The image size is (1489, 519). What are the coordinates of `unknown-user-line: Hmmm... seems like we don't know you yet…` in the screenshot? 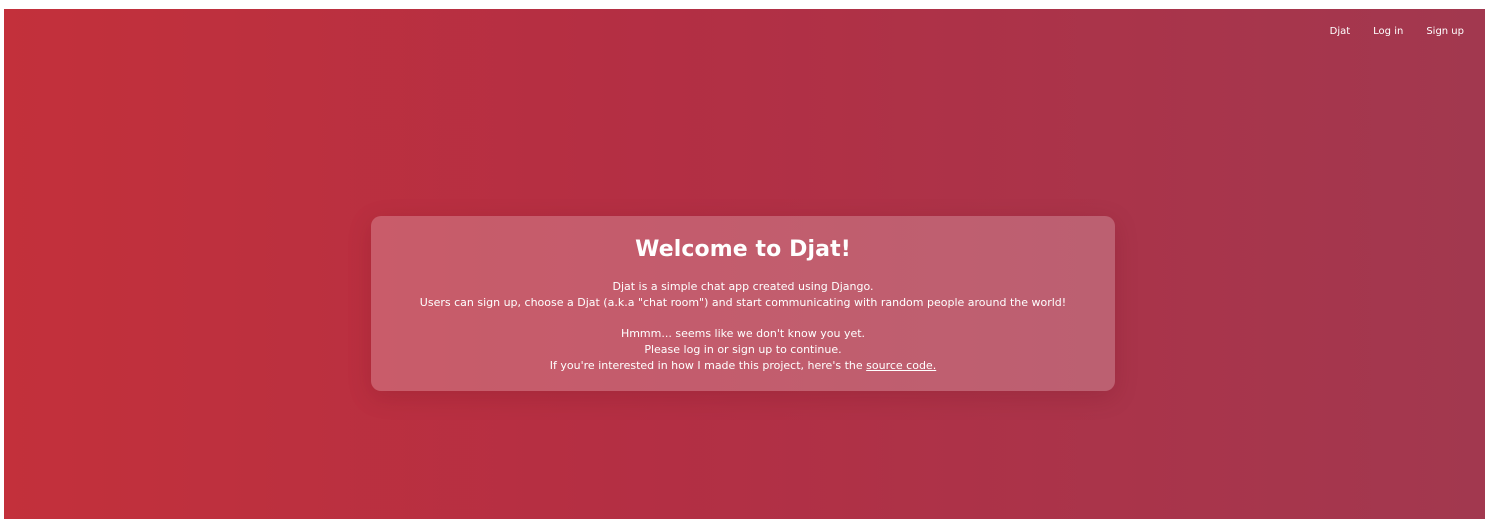 It's located at (743, 333).